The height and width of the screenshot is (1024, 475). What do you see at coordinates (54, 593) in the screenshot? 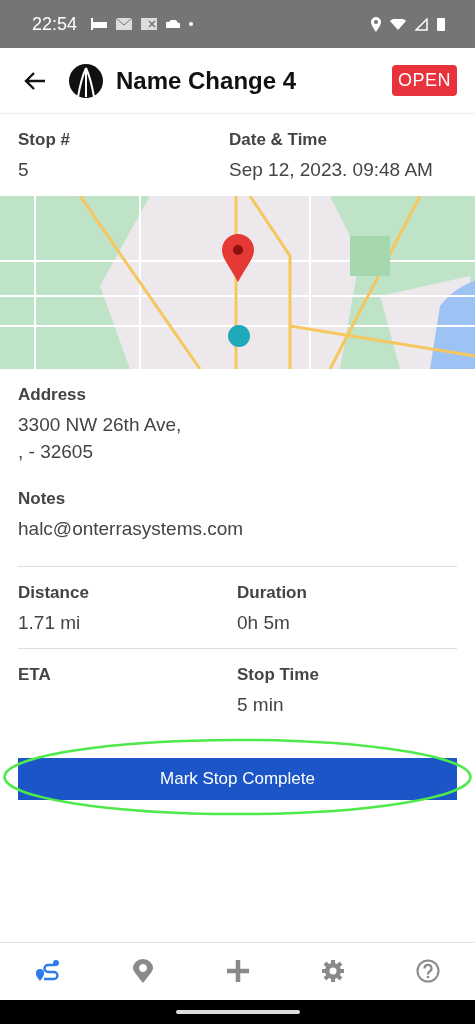
I see `field-label: Distance` at bounding box center [54, 593].